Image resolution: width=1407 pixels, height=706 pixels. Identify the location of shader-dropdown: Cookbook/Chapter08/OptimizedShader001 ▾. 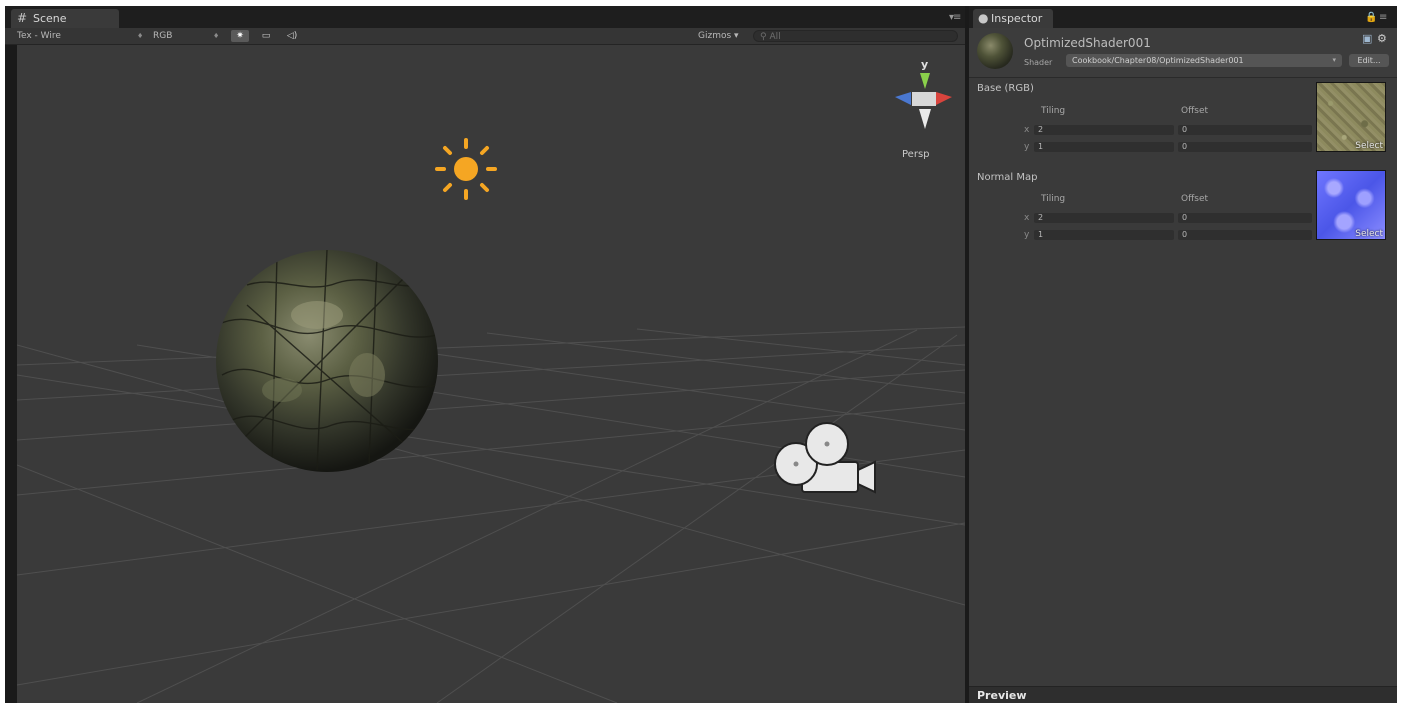
(1204, 60).